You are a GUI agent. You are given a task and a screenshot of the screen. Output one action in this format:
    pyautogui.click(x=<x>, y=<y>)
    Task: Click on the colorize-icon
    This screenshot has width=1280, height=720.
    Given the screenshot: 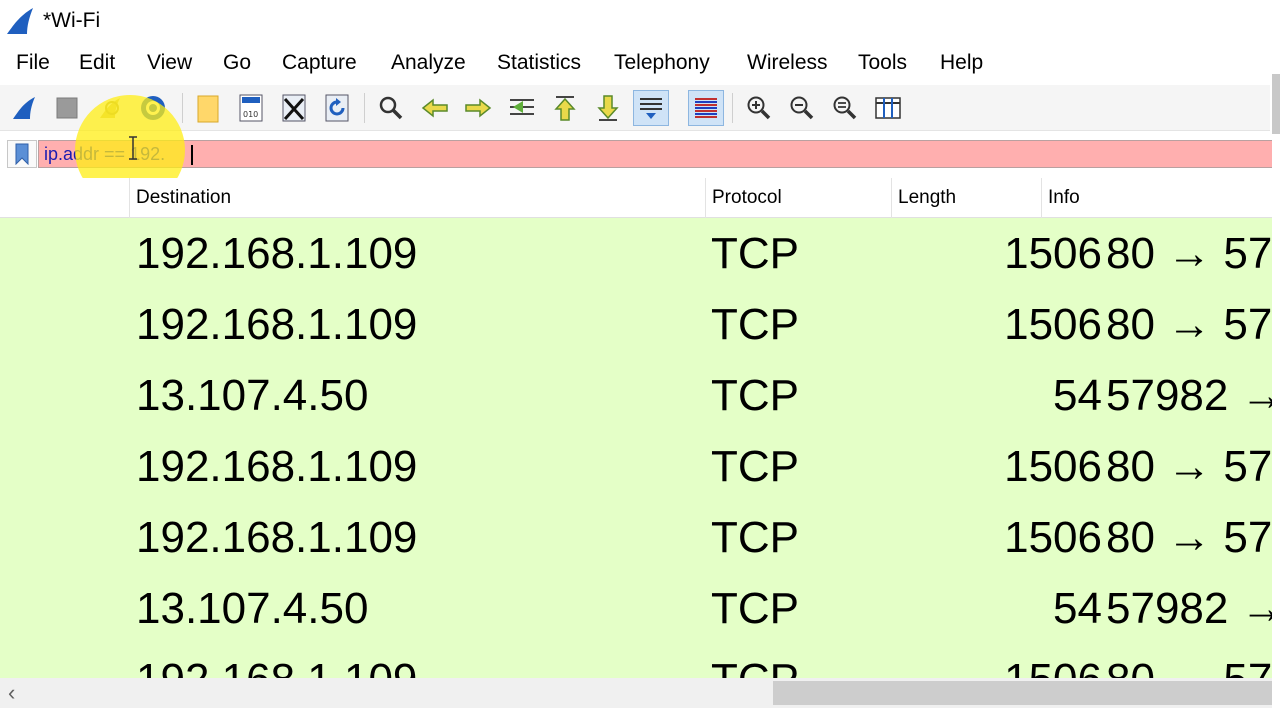 What is the action you would take?
    pyautogui.click(x=706, y=108)
    